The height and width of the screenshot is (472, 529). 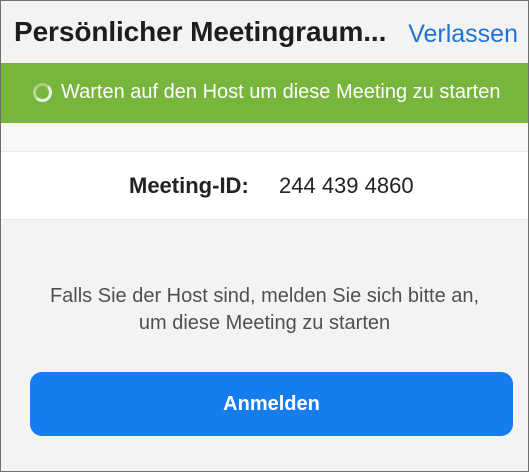 What do you see at coordinates (346, 185) in the screenshot?
I see `meeting-id-value: 244 439 4860` at bounding box center [346, 185].